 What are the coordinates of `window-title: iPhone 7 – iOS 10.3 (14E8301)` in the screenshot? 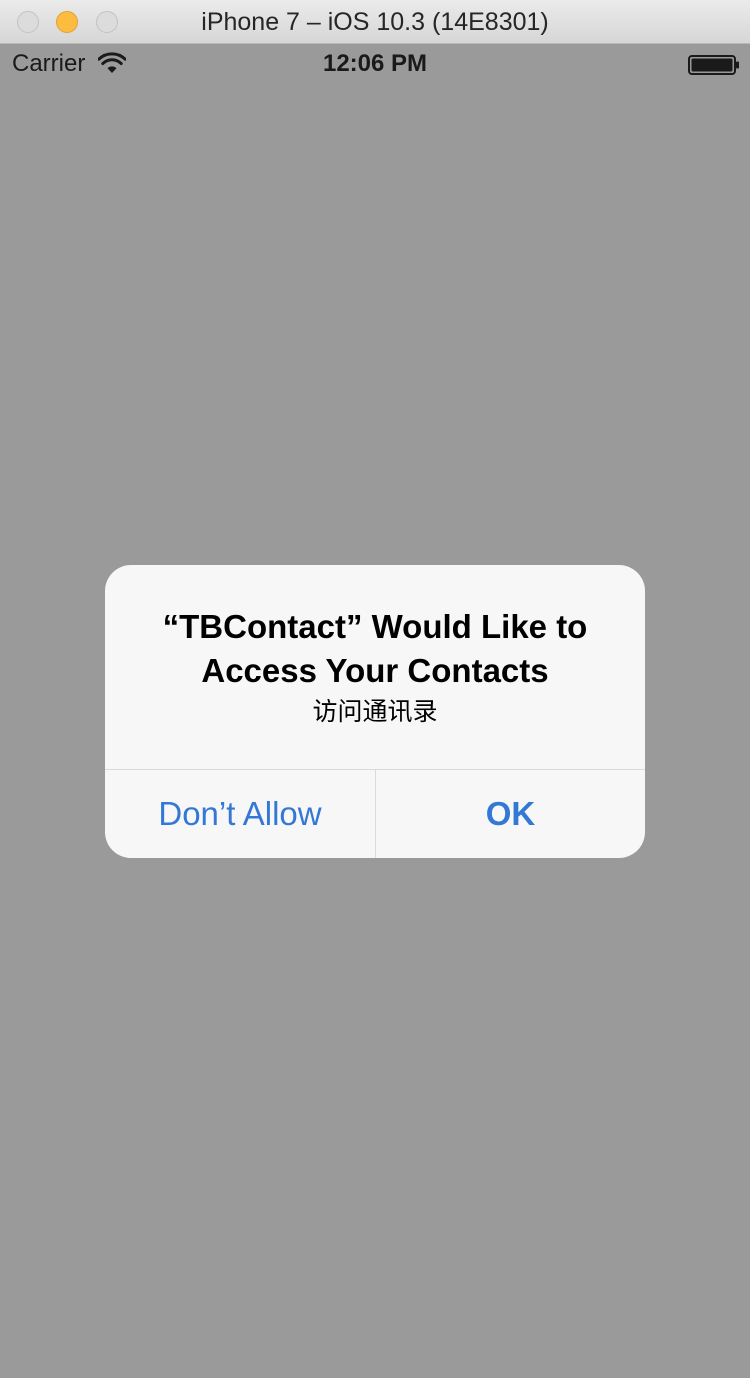 It's located at (375, 22).